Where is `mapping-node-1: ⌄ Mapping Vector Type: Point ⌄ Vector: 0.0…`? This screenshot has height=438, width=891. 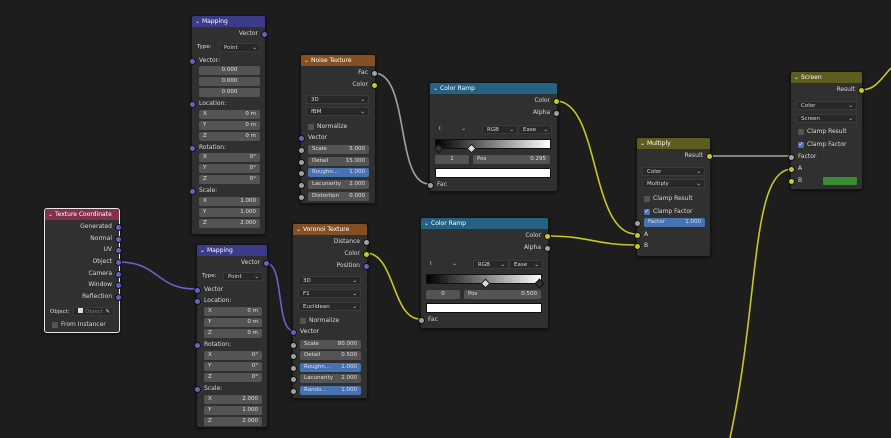
mapping-node-1: ⌄ Mapping Vector Type: Point ⌄ Vector: 0.0… is located at coordinates (228, 125).